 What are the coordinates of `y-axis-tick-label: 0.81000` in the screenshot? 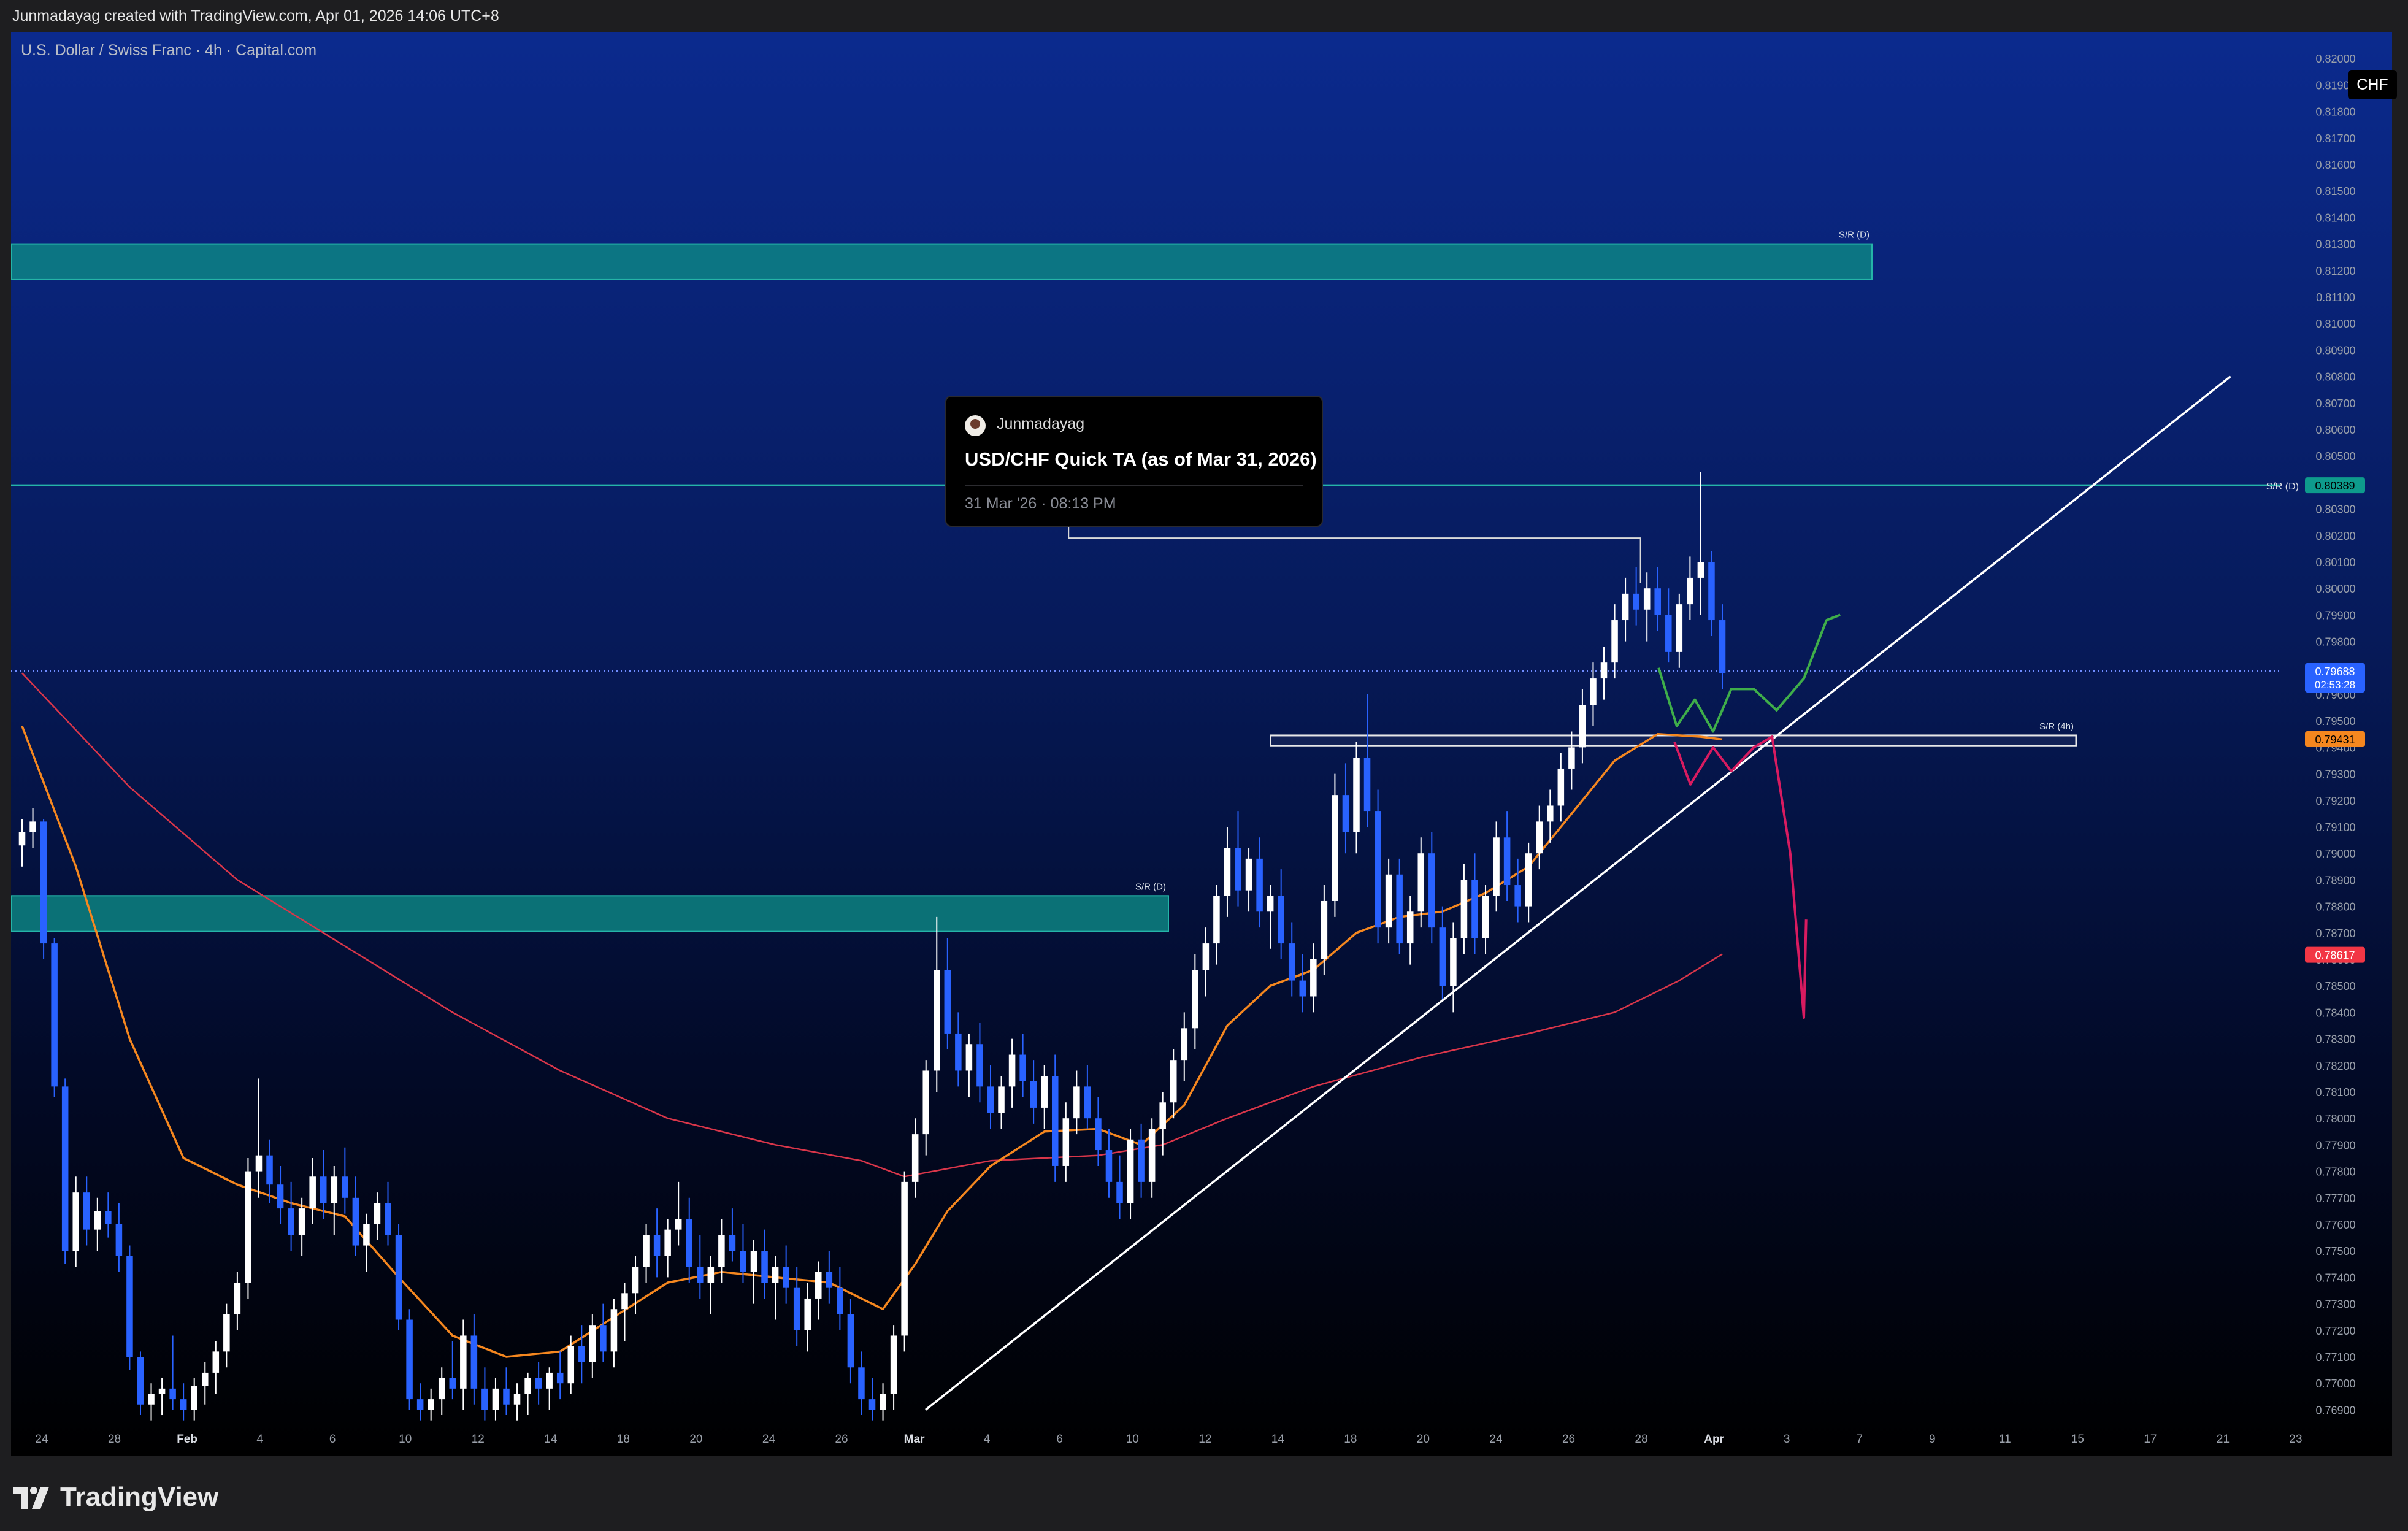 It's located at (2335, 324).